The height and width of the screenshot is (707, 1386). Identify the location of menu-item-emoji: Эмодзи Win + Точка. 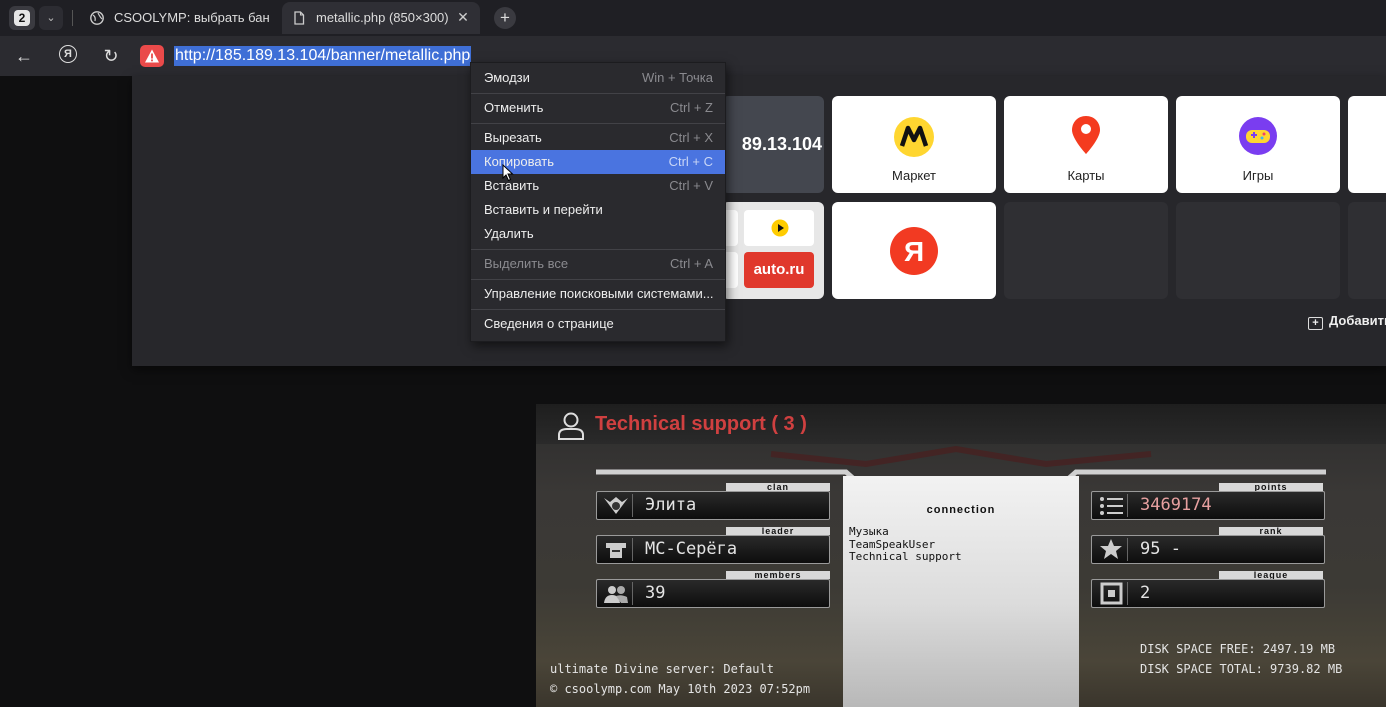
(598, 78).